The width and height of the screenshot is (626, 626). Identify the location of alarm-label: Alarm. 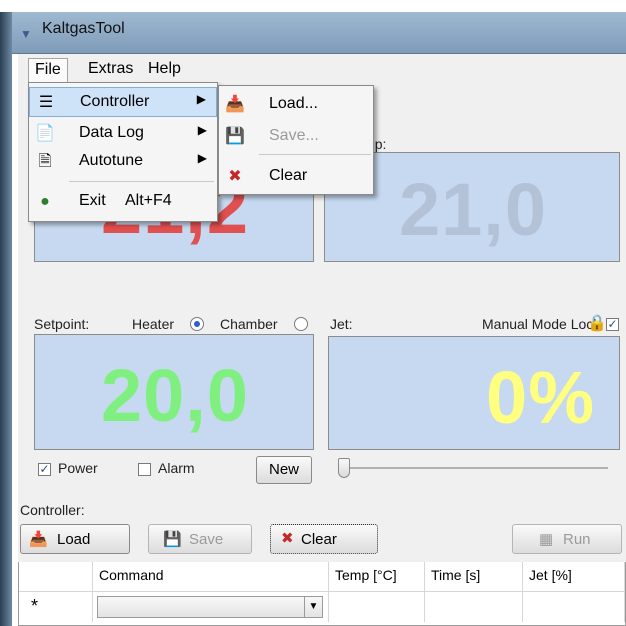
(176, 468).